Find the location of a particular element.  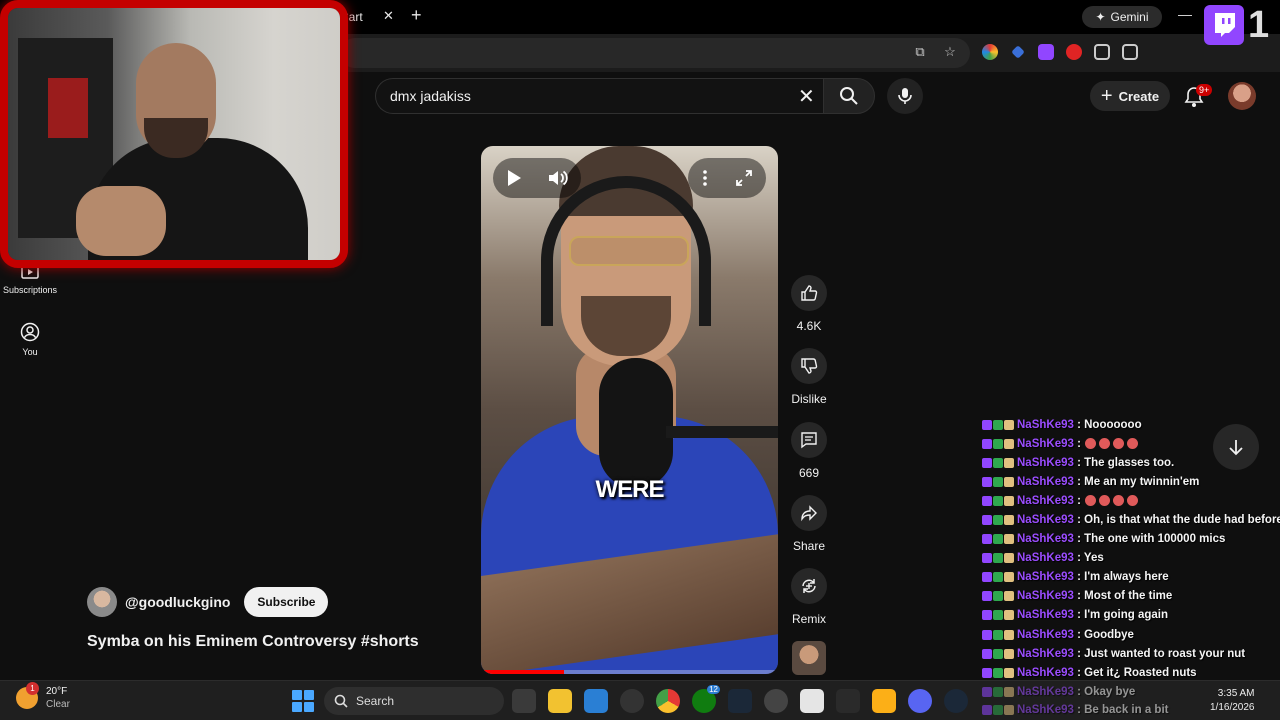

comment-icon is located at coordinates (809, 440).